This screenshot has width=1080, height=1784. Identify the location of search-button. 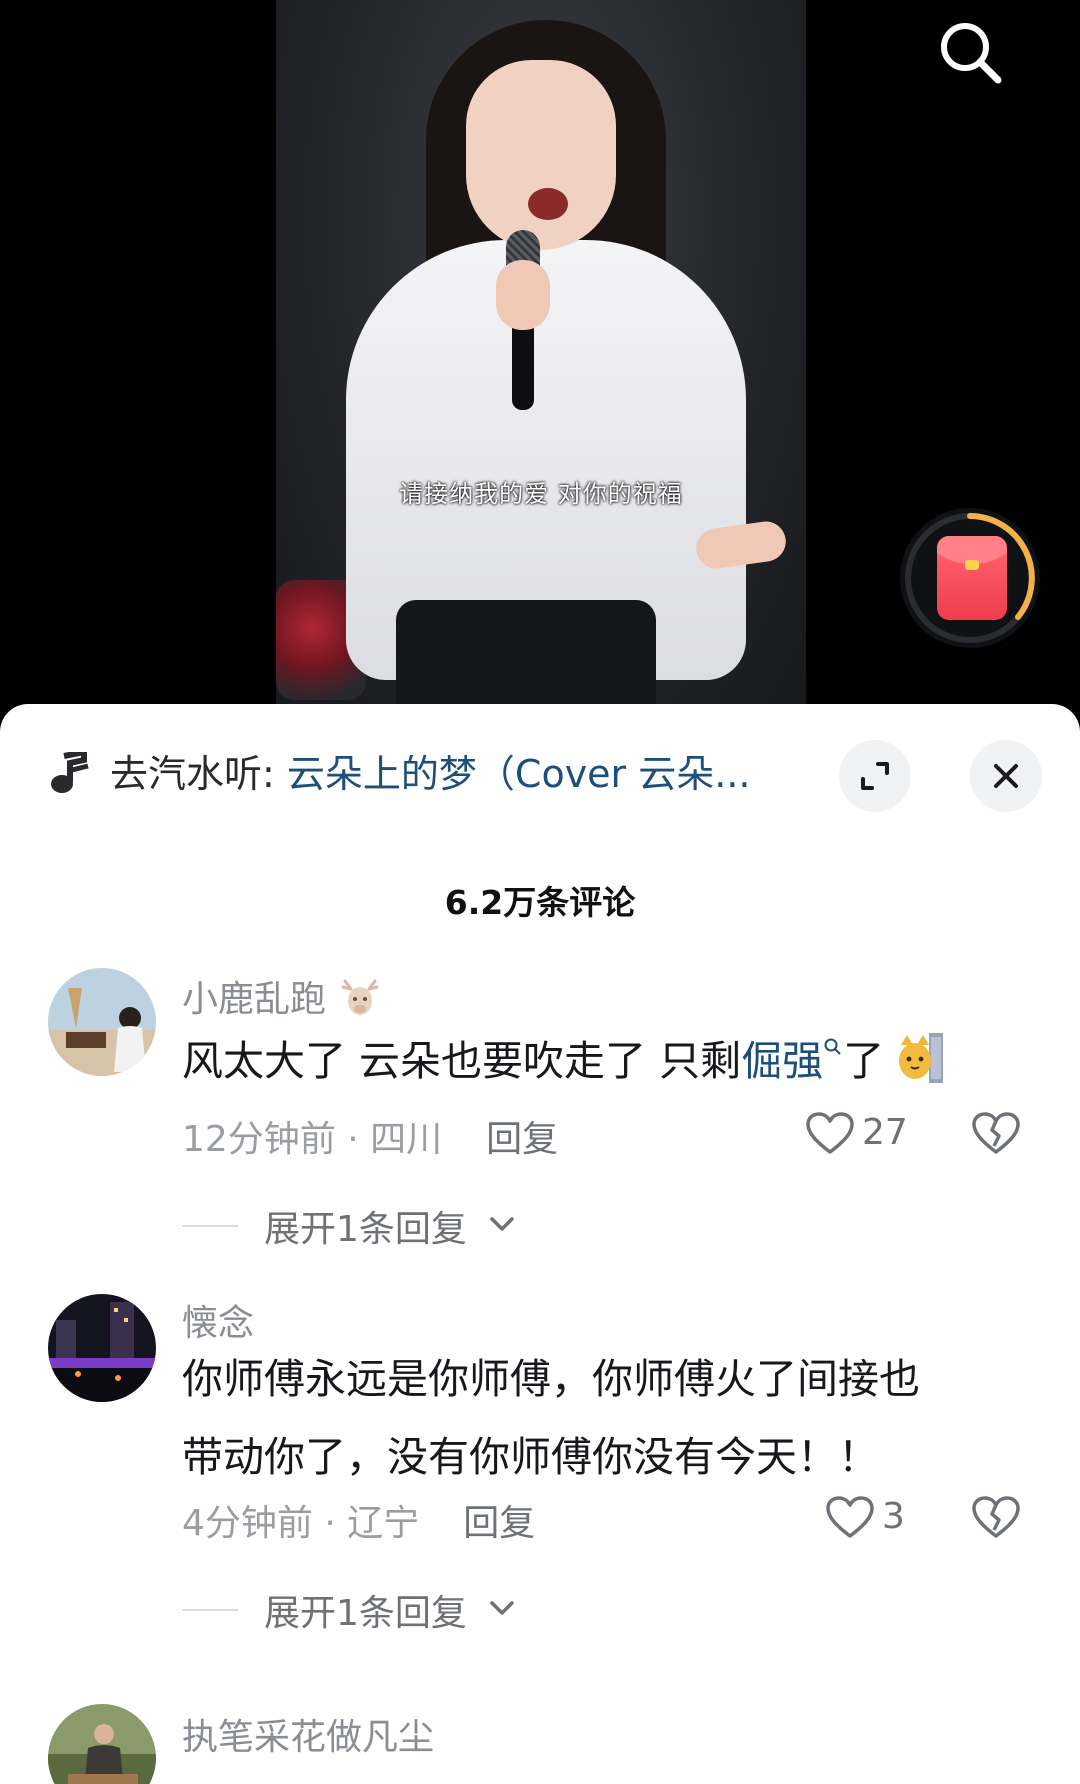
(971, 53).